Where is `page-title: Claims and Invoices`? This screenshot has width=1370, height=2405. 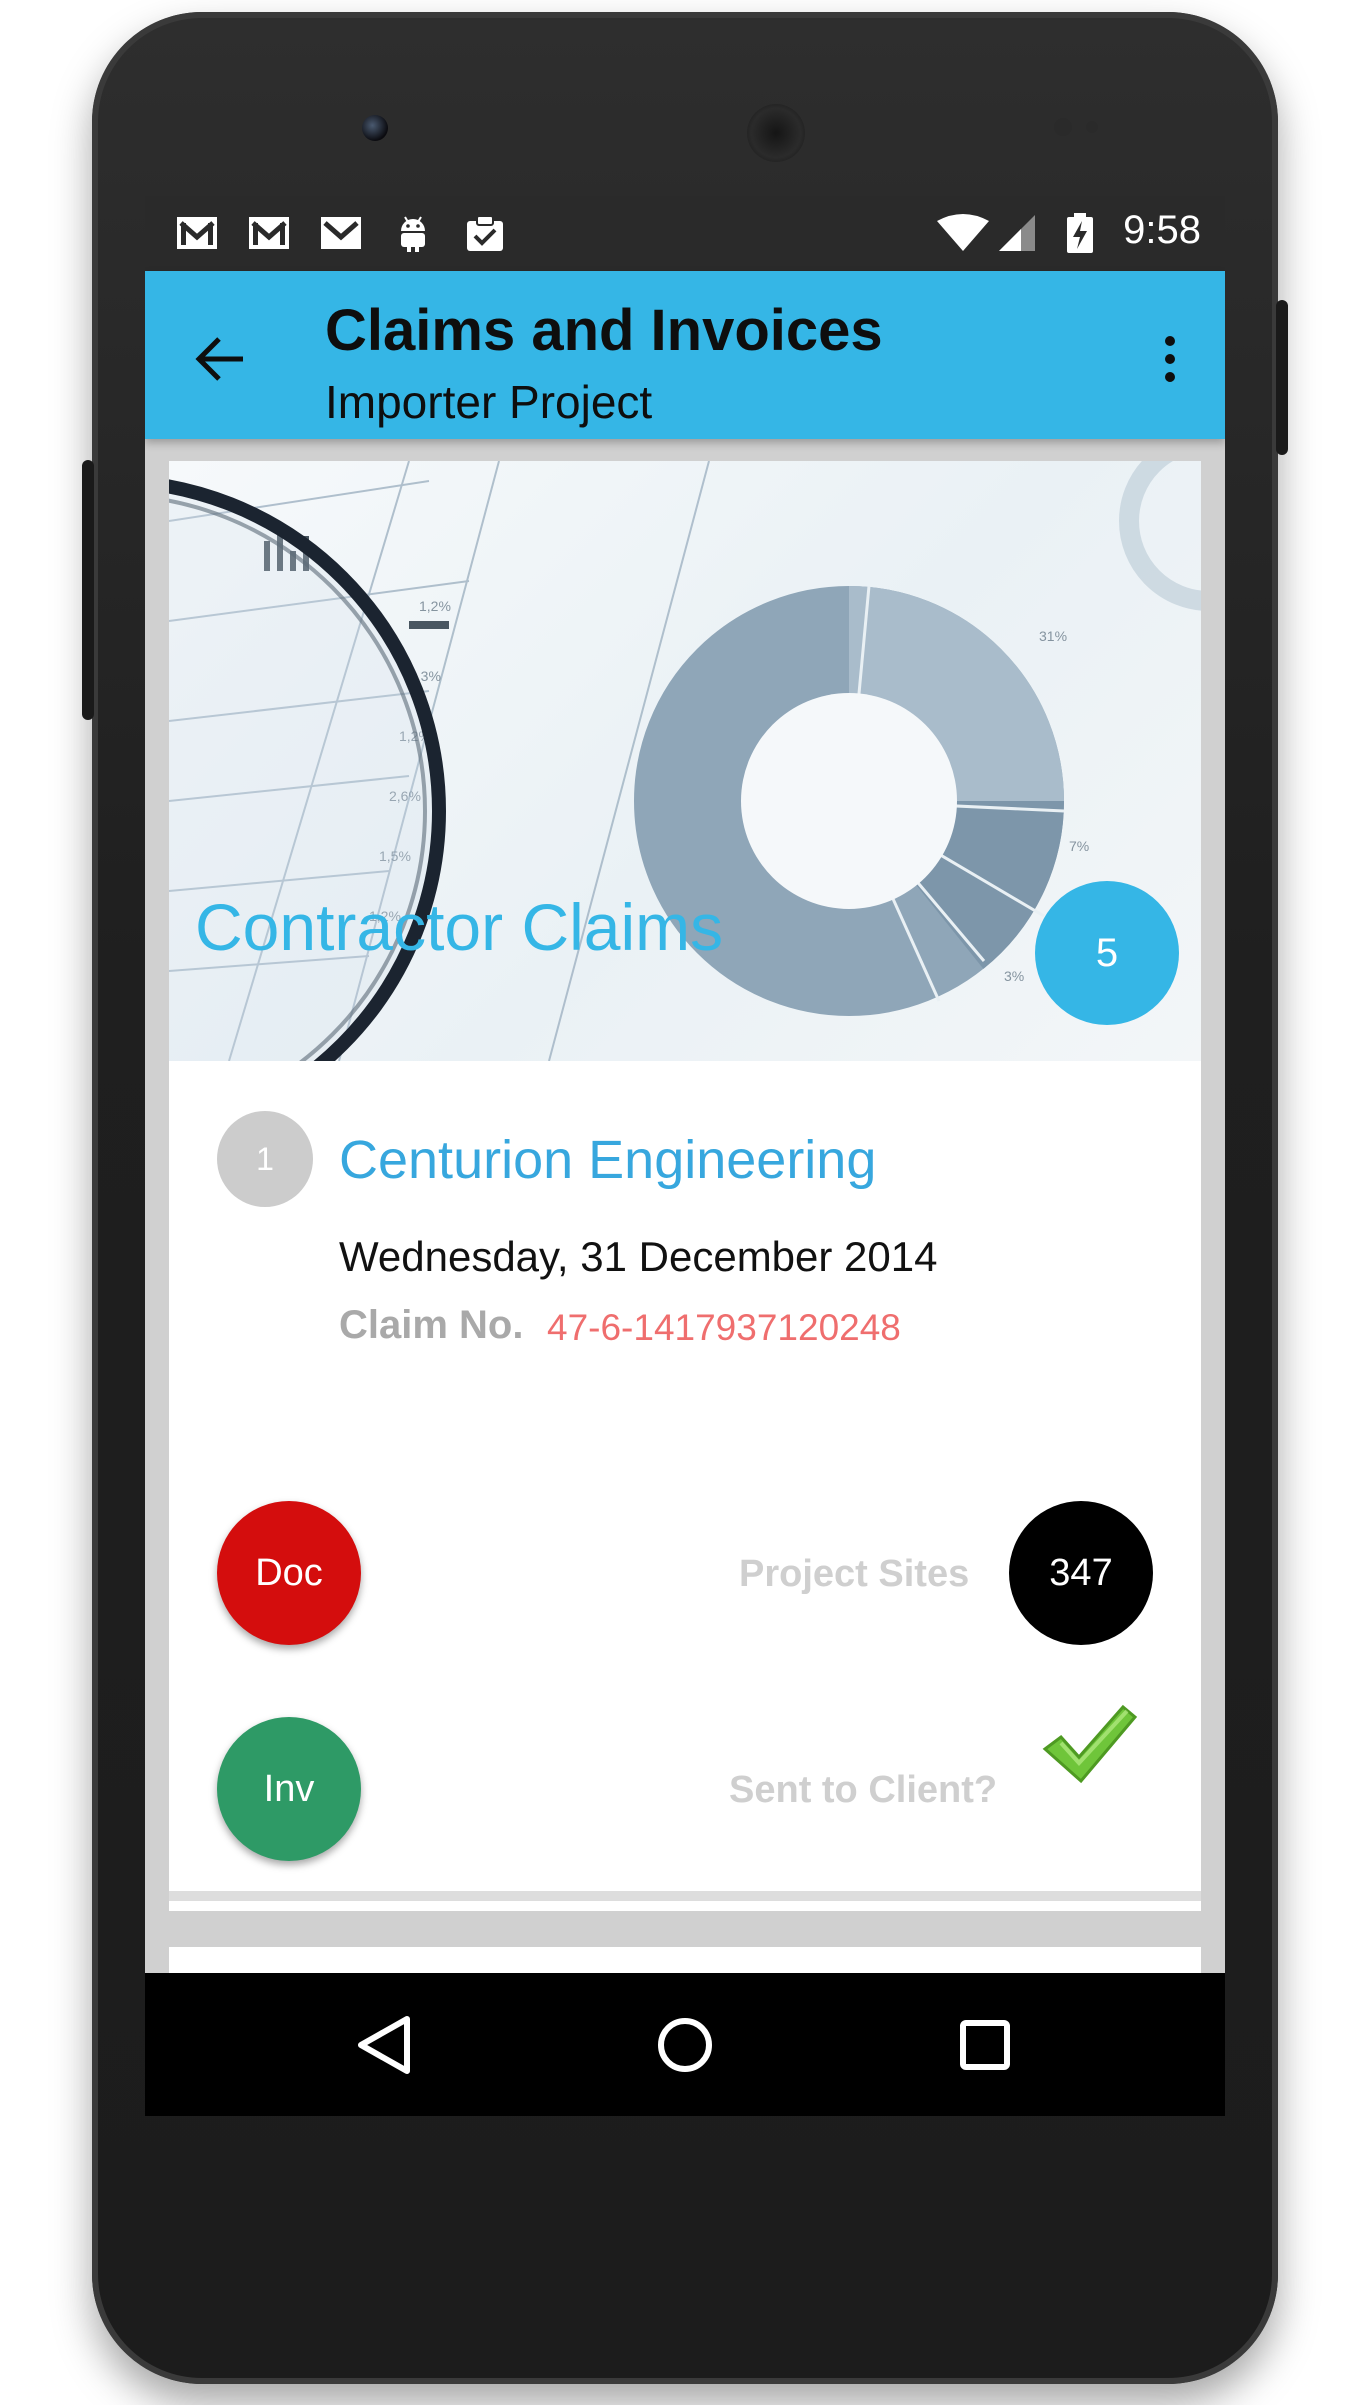 page-title: Claims and Invoices is located at coordinates (604, 330).